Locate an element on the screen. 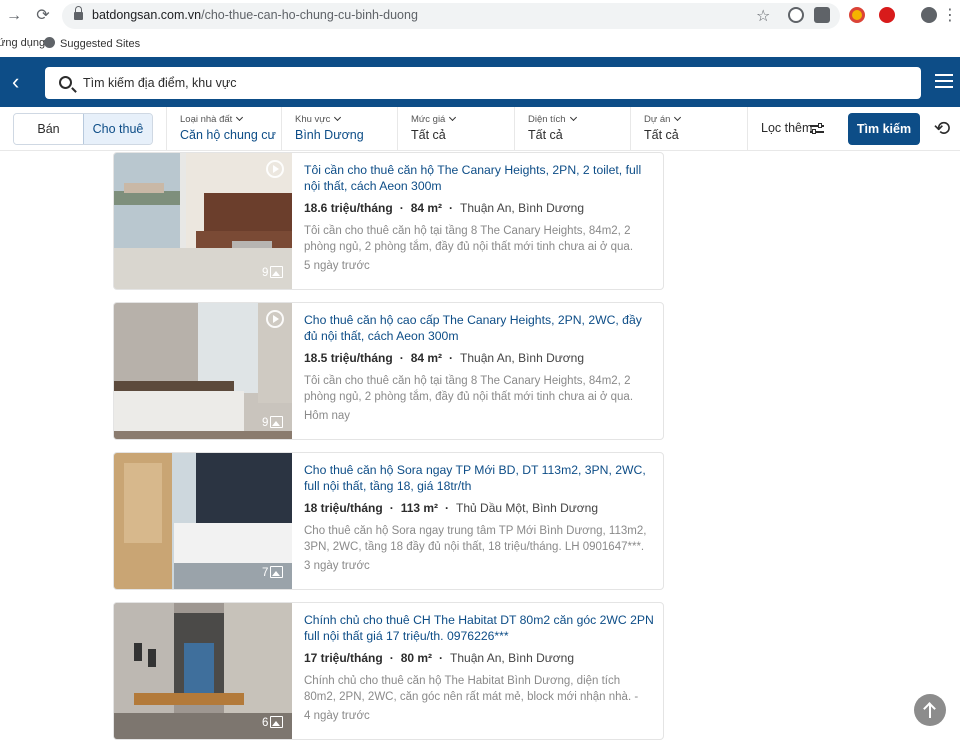 The height and width of the screenshot is (751, 960). listing-price: 18.5 triệu/tháng is located at coordinates (348, 358).